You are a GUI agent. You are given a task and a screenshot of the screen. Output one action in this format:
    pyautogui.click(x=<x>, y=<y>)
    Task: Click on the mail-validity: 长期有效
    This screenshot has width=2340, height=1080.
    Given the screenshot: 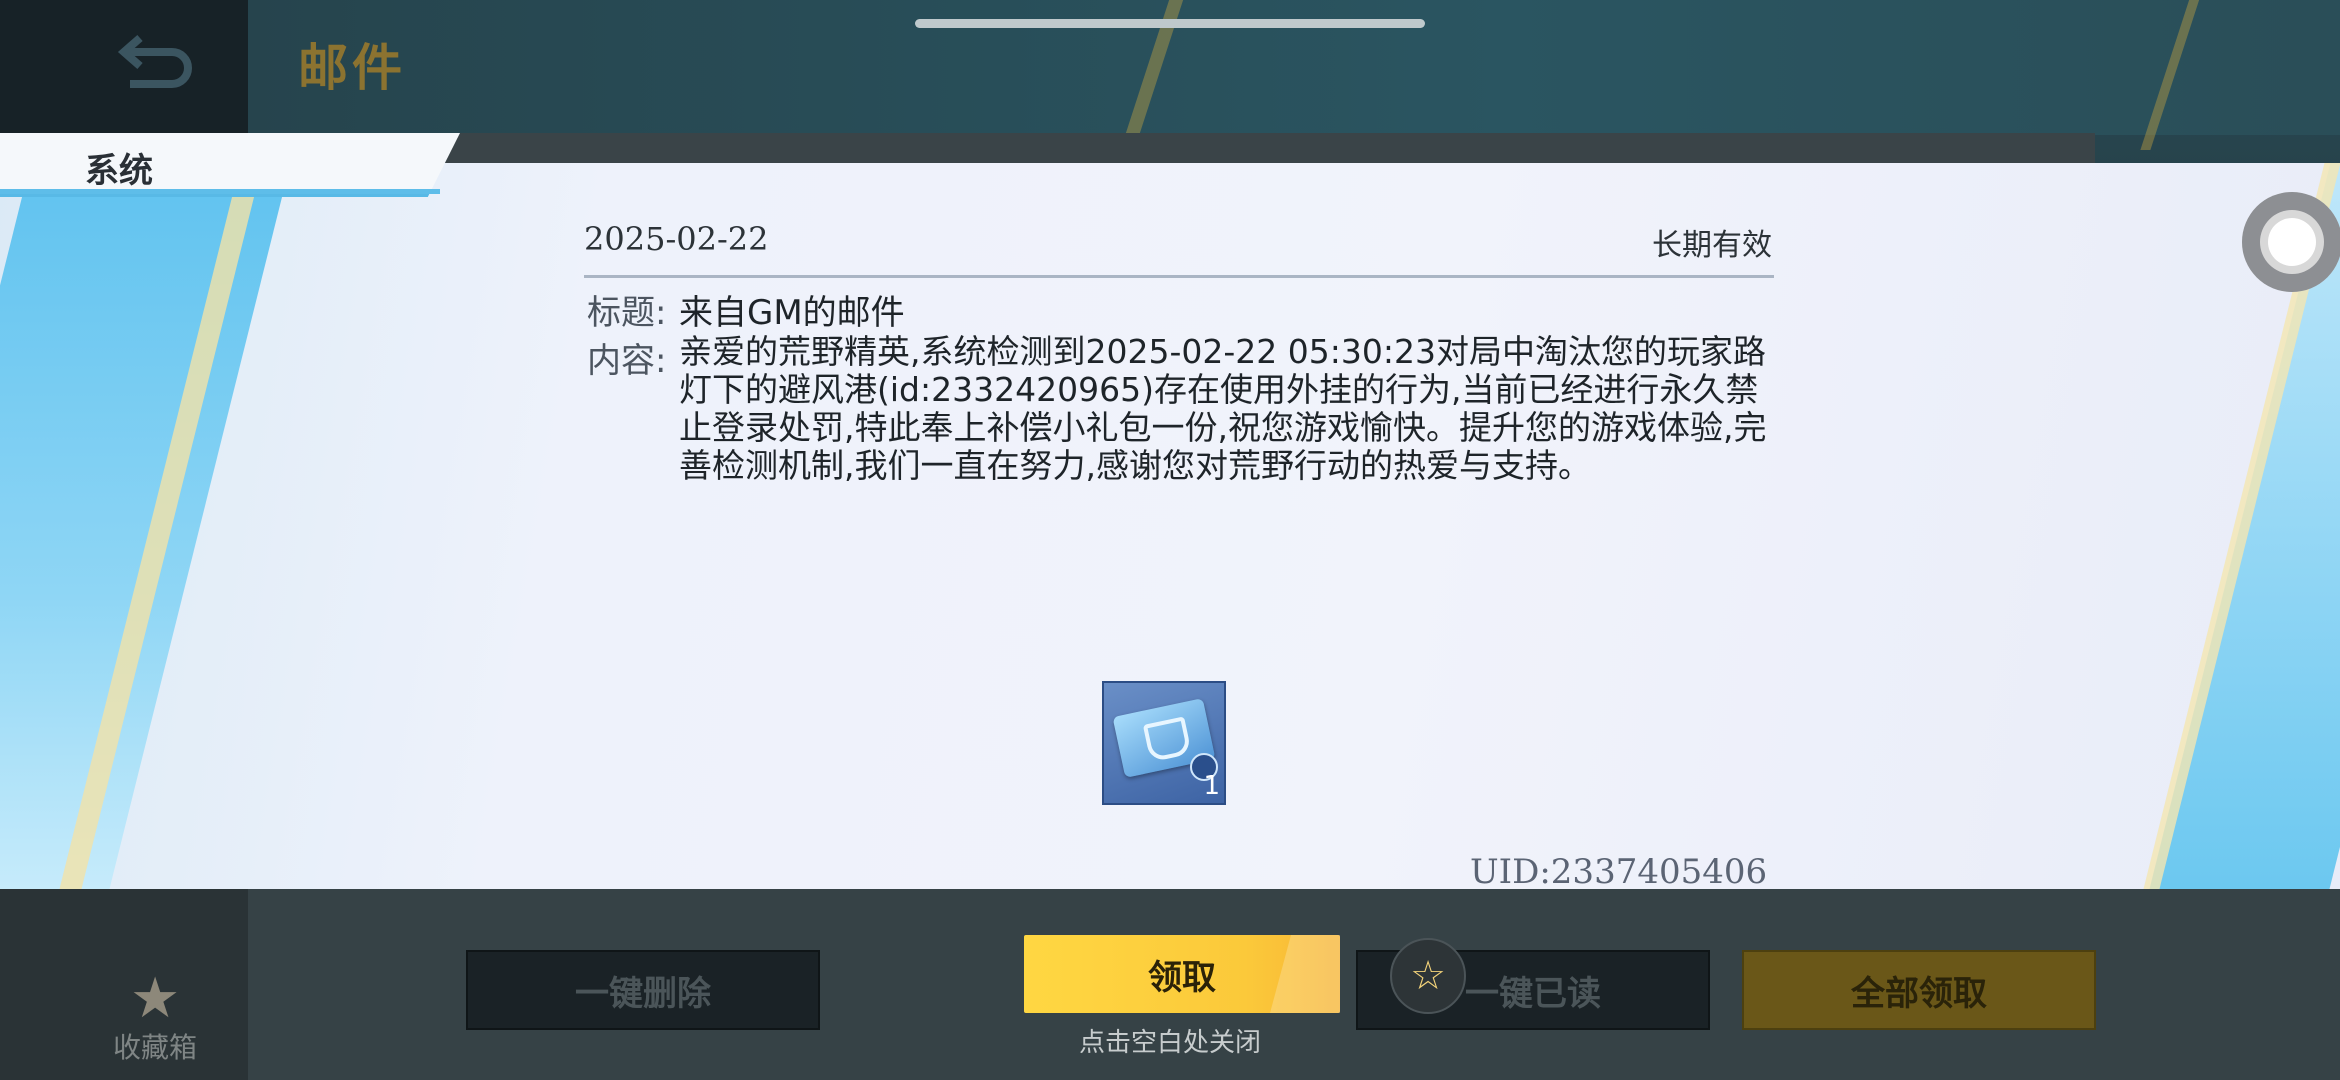 What is the action you would take?
    pyautogui.click(x=1712, y=245)
    